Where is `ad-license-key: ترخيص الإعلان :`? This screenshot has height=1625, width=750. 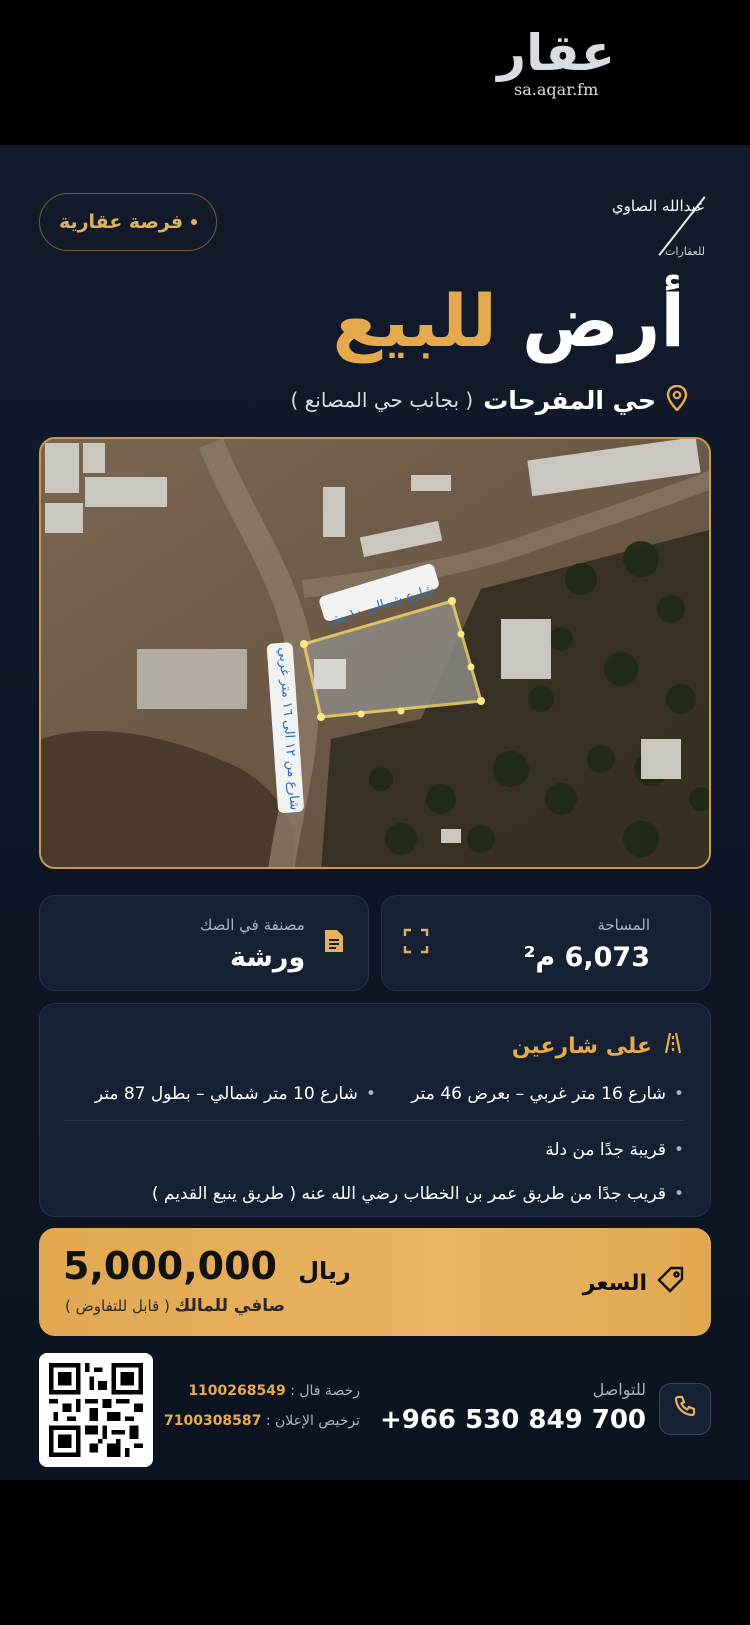
ad-license-key: ترخيص الإعلان : is located at coordinates (312, 1421).